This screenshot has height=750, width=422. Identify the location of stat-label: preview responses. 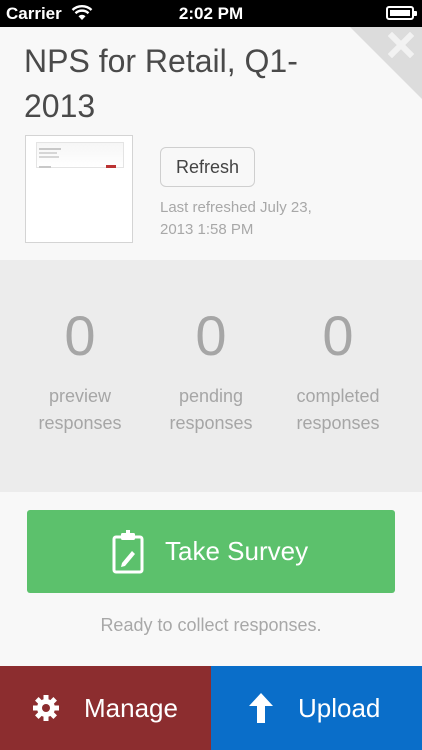
(80, 409).